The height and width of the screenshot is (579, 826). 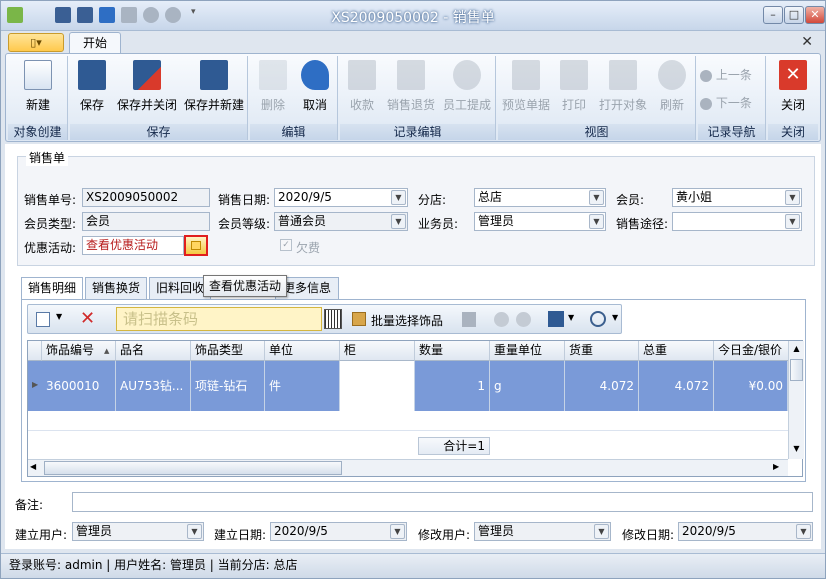 What do you see at coordinates (542, 531) in the screenshot?
I see `modifier-field: 管理员 ▼` at bounding box center [542, 531].